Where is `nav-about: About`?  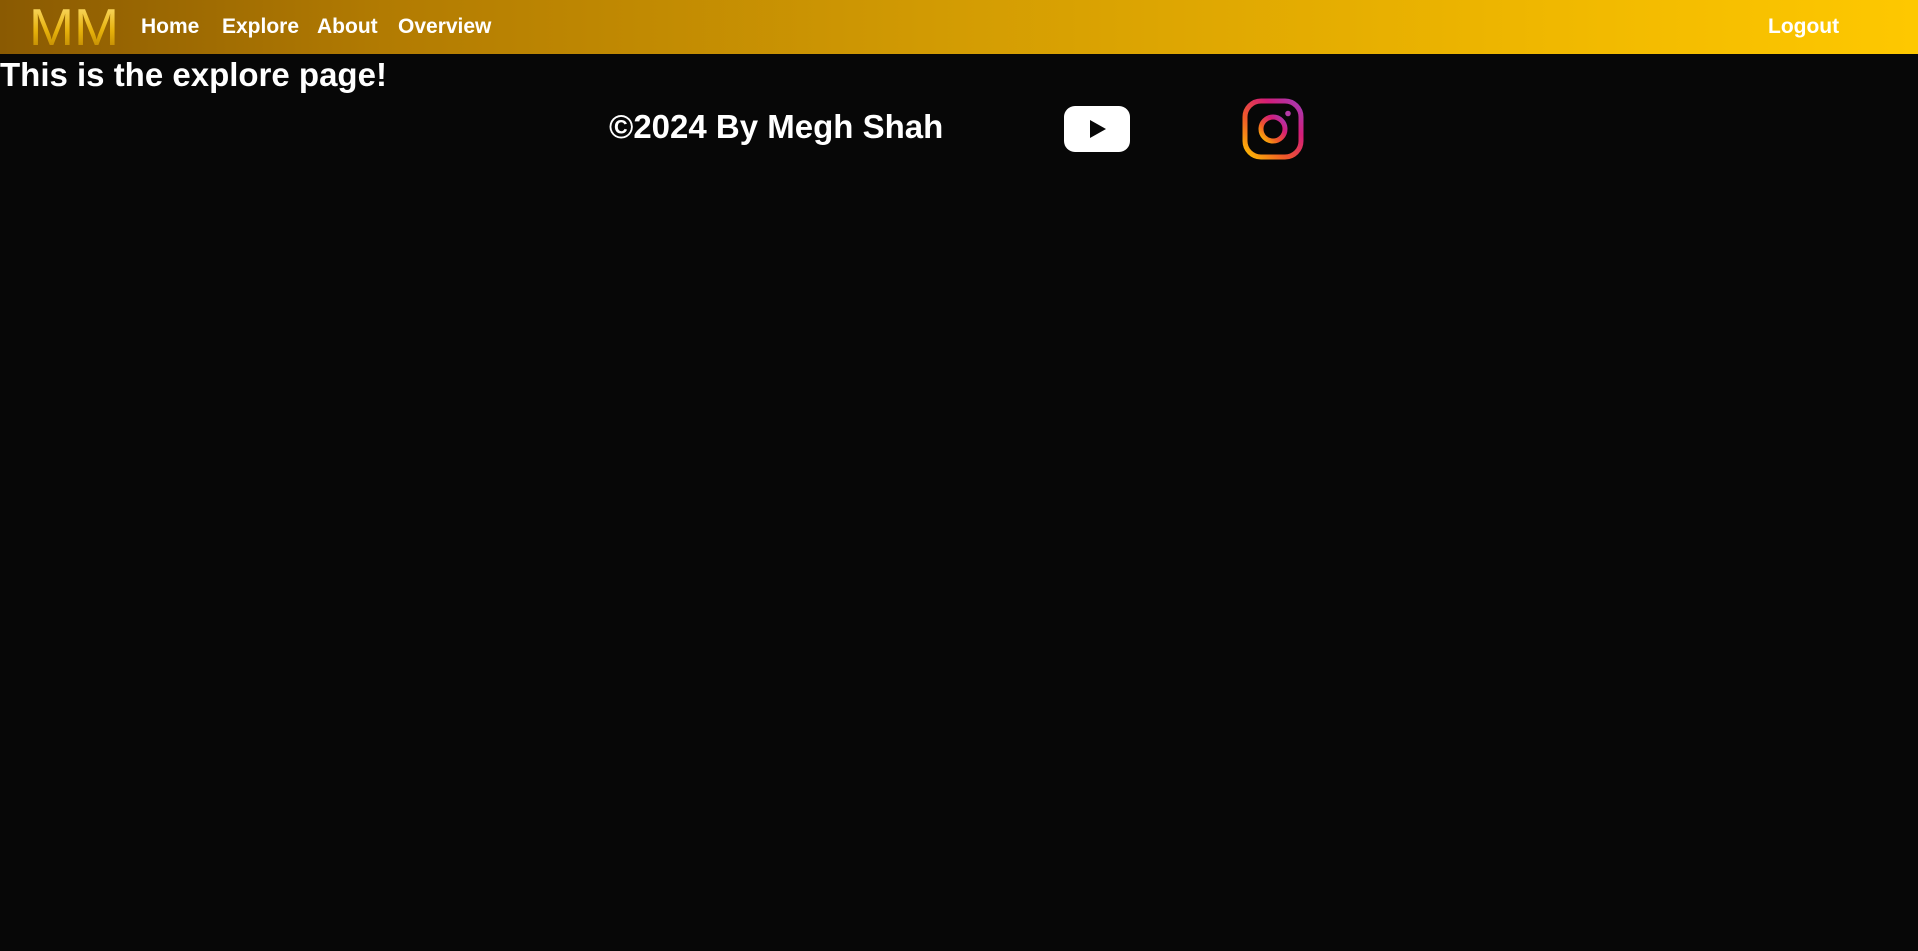 nav-about: About is located at coordinates (347, 27).